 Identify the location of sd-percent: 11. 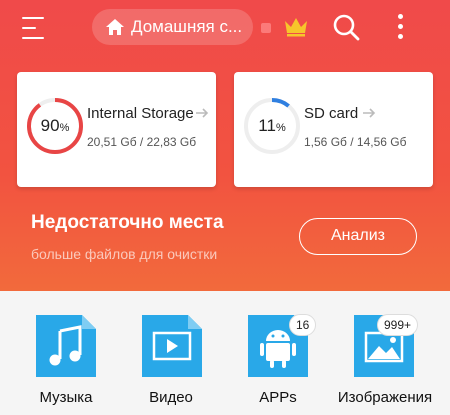
(267, 125).